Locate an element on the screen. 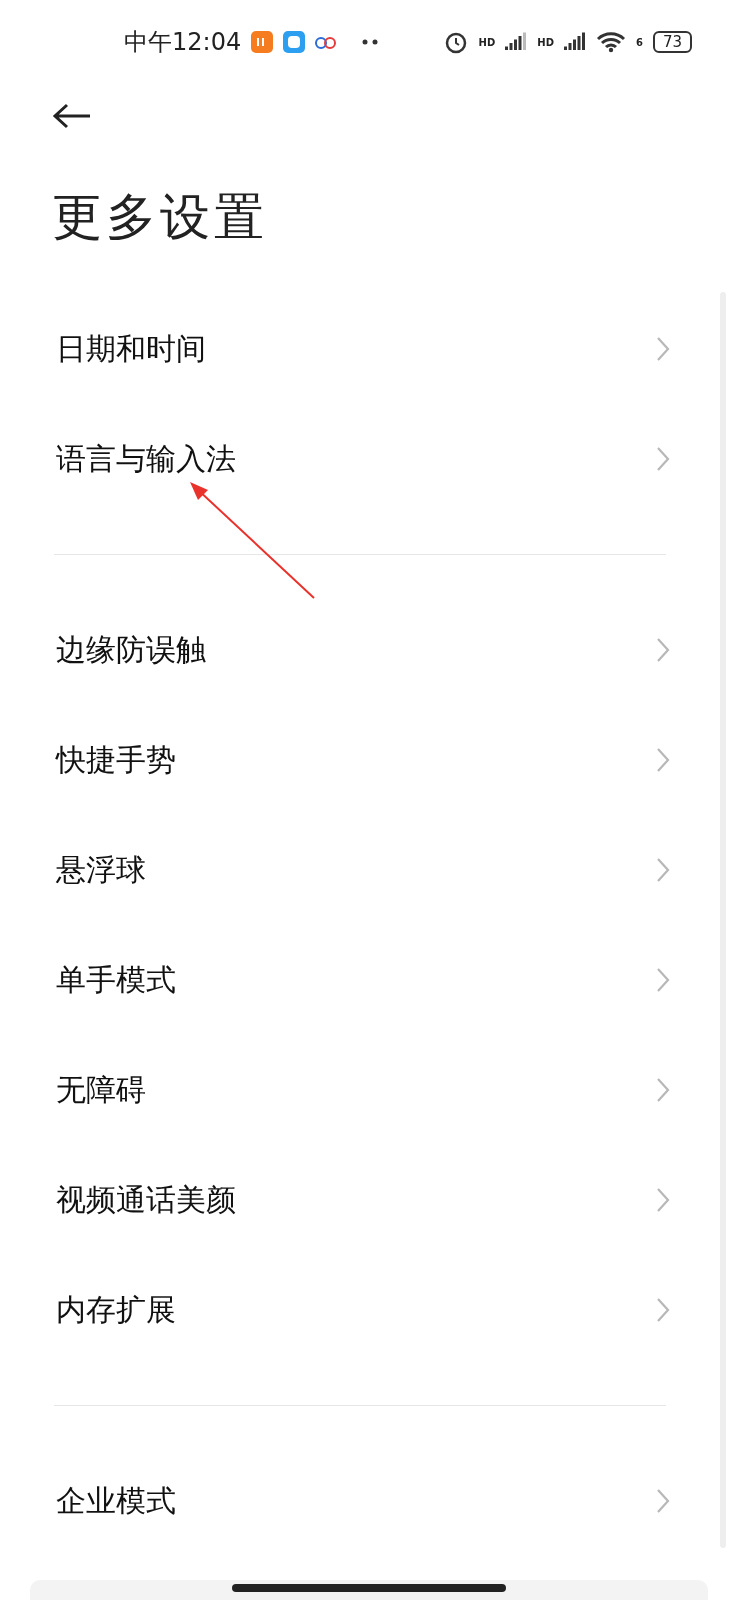 The image size is (738, 1600). status-time: 中午12:04 is located at coordinates (183, 42).